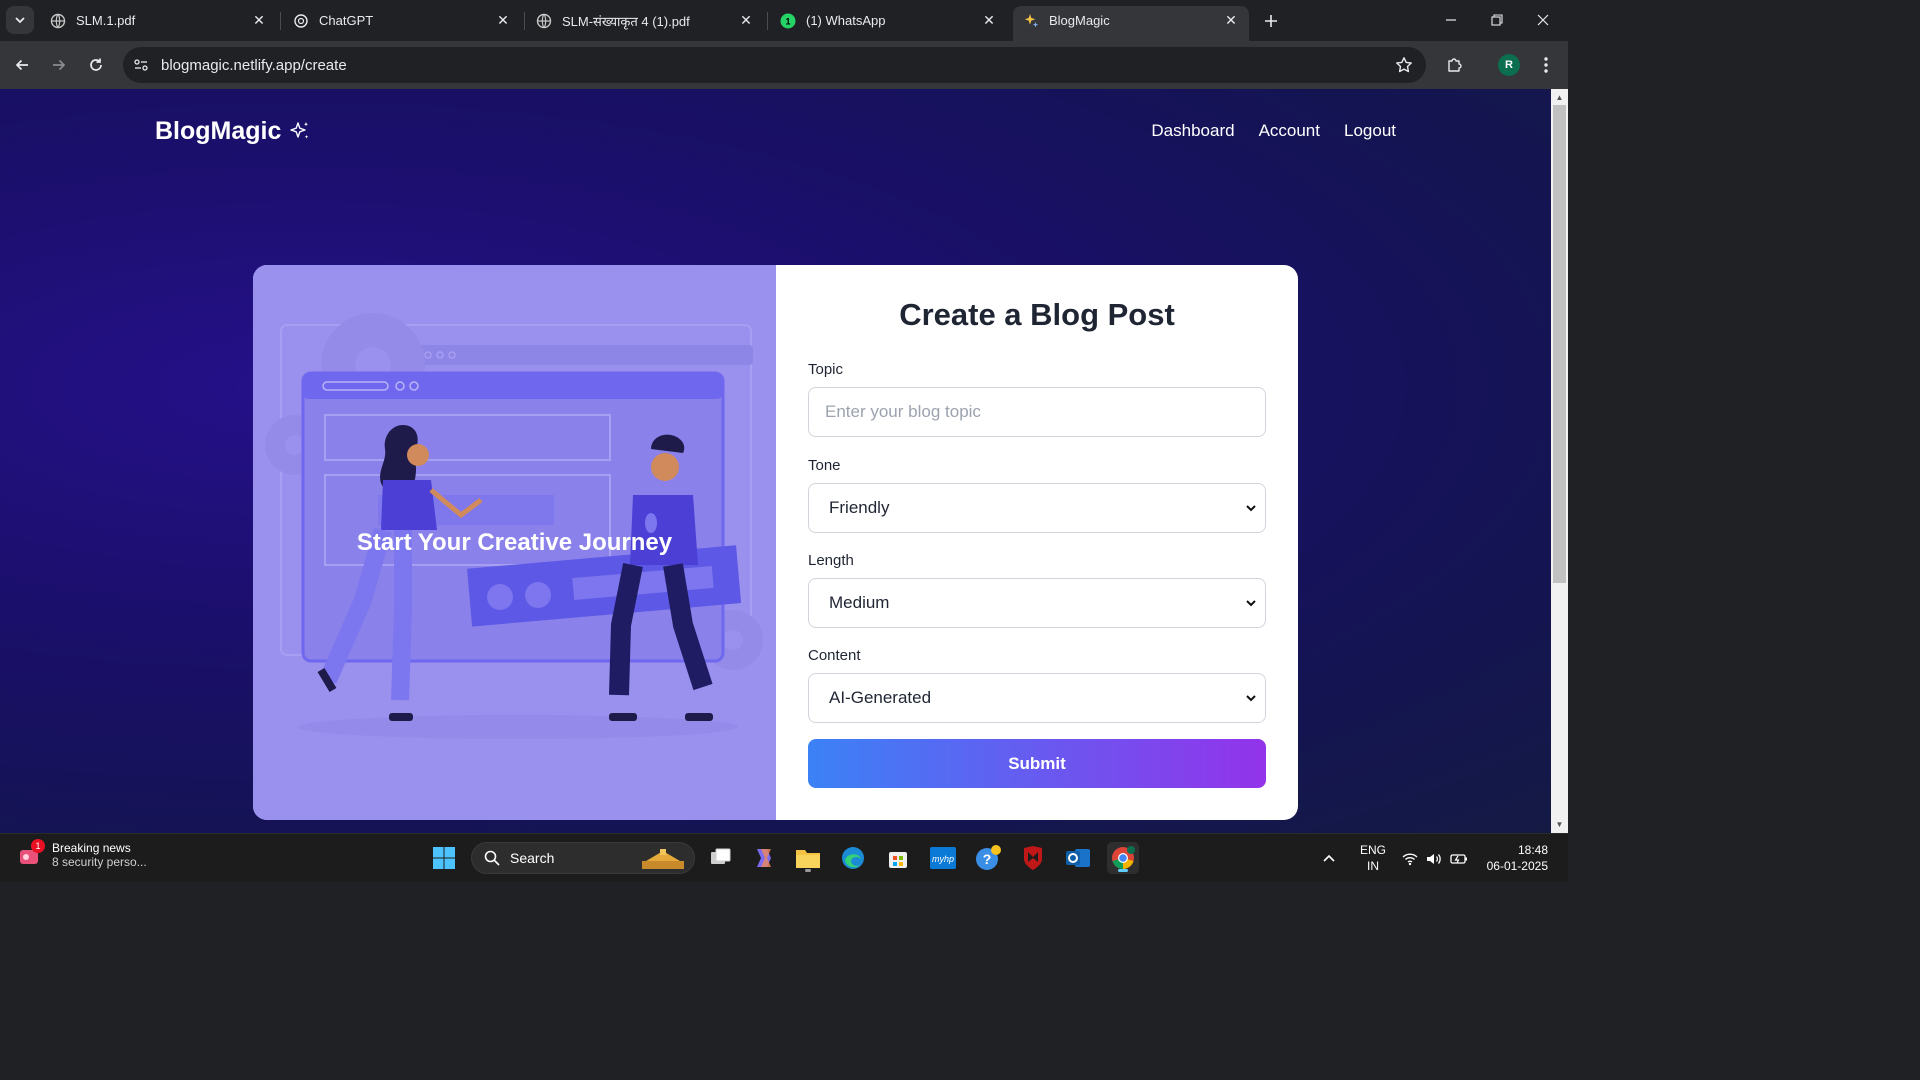  Describe the element at coordinates (1435, 858) in the screenshot. I see `system-tray-icons` at that location.